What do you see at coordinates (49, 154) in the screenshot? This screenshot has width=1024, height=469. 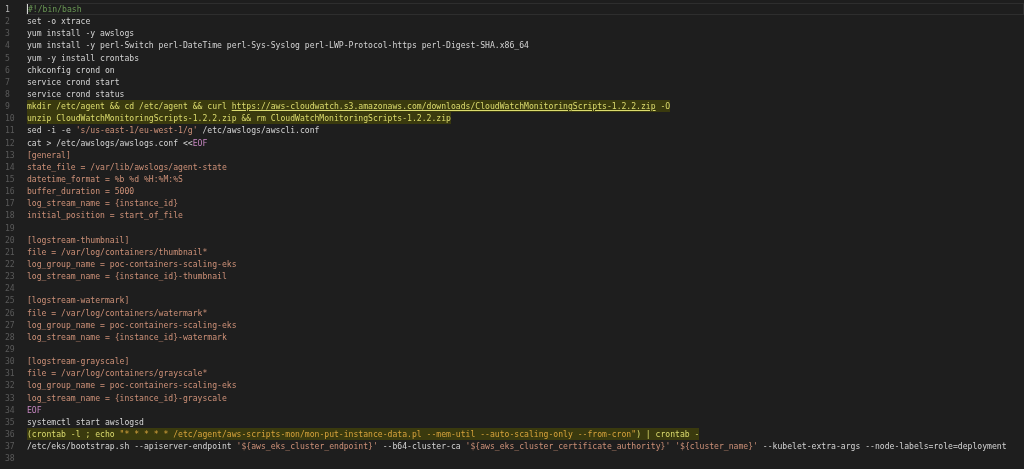 I see `code-line: [general]` at bounding box center [49, 154].